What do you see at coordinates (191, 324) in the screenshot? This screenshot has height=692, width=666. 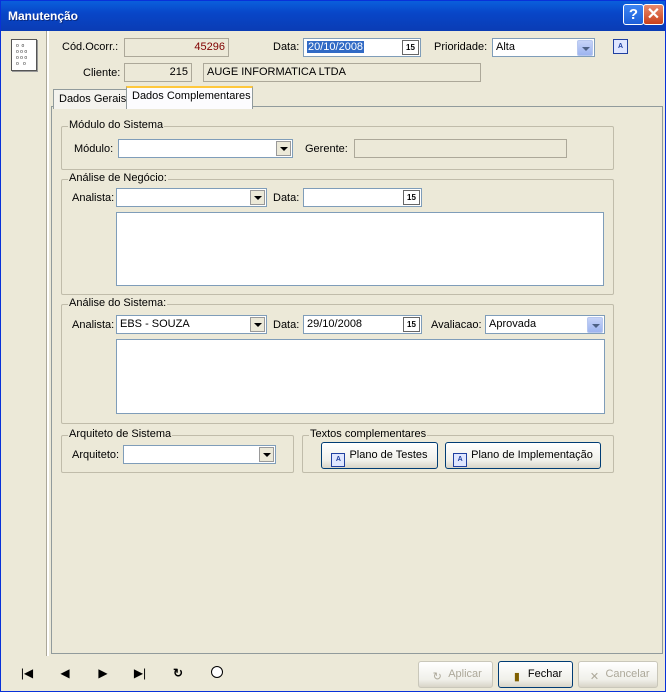 I see `sistema-analista-select: EBS - SOUZA` at bounding box center [191, 324].